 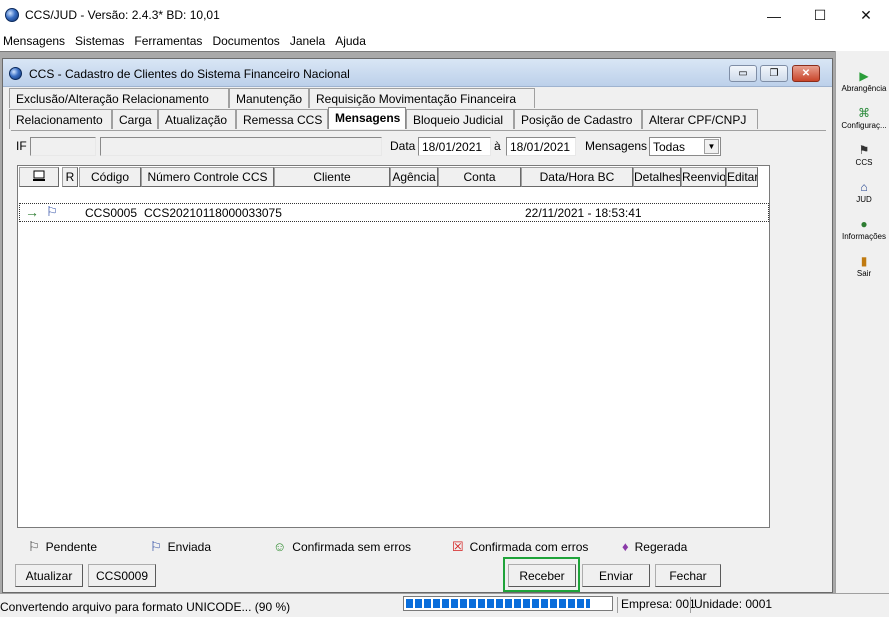 I want to click on unidade-status: Unidade: 0001, so click(x=731, y=605).